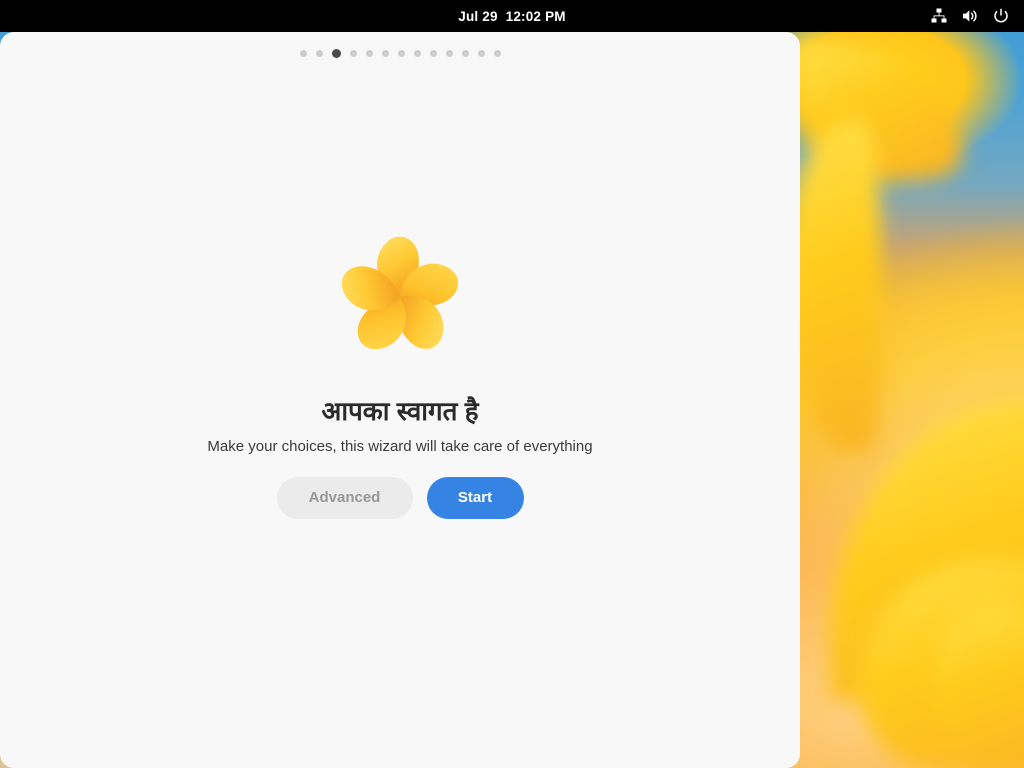 The image size is (1024, 768). Describe the element at coordinates (475, 497) in the screenshot. I see `start-button: Start` at that location.